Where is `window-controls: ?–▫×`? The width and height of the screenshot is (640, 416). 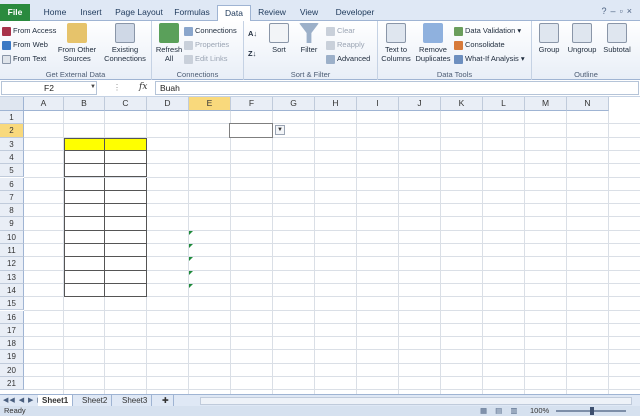
window-controls: ?–▫× is located at coordinates (619, 11).